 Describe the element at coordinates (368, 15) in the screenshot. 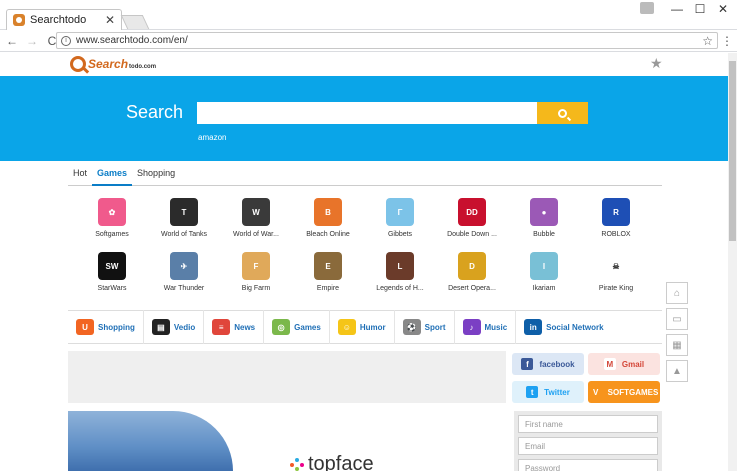

I see `browser-titlebar: Searchtodo ✕ — ☐ ✕` at that location.